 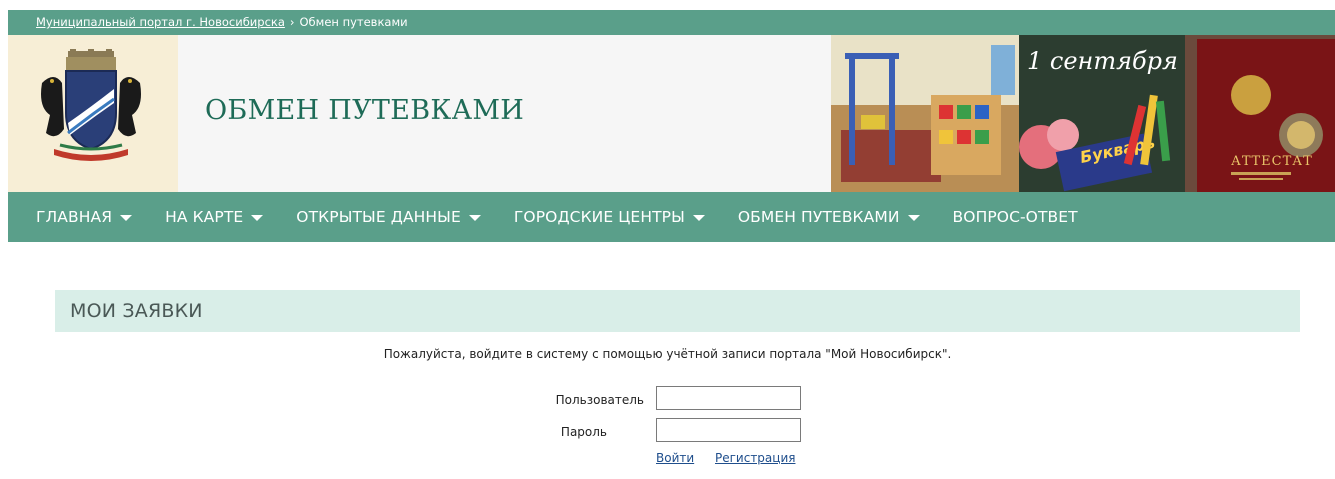 I want to click on nav-item-label: ГЛАВНАЯ, so click(x=74, y=217).